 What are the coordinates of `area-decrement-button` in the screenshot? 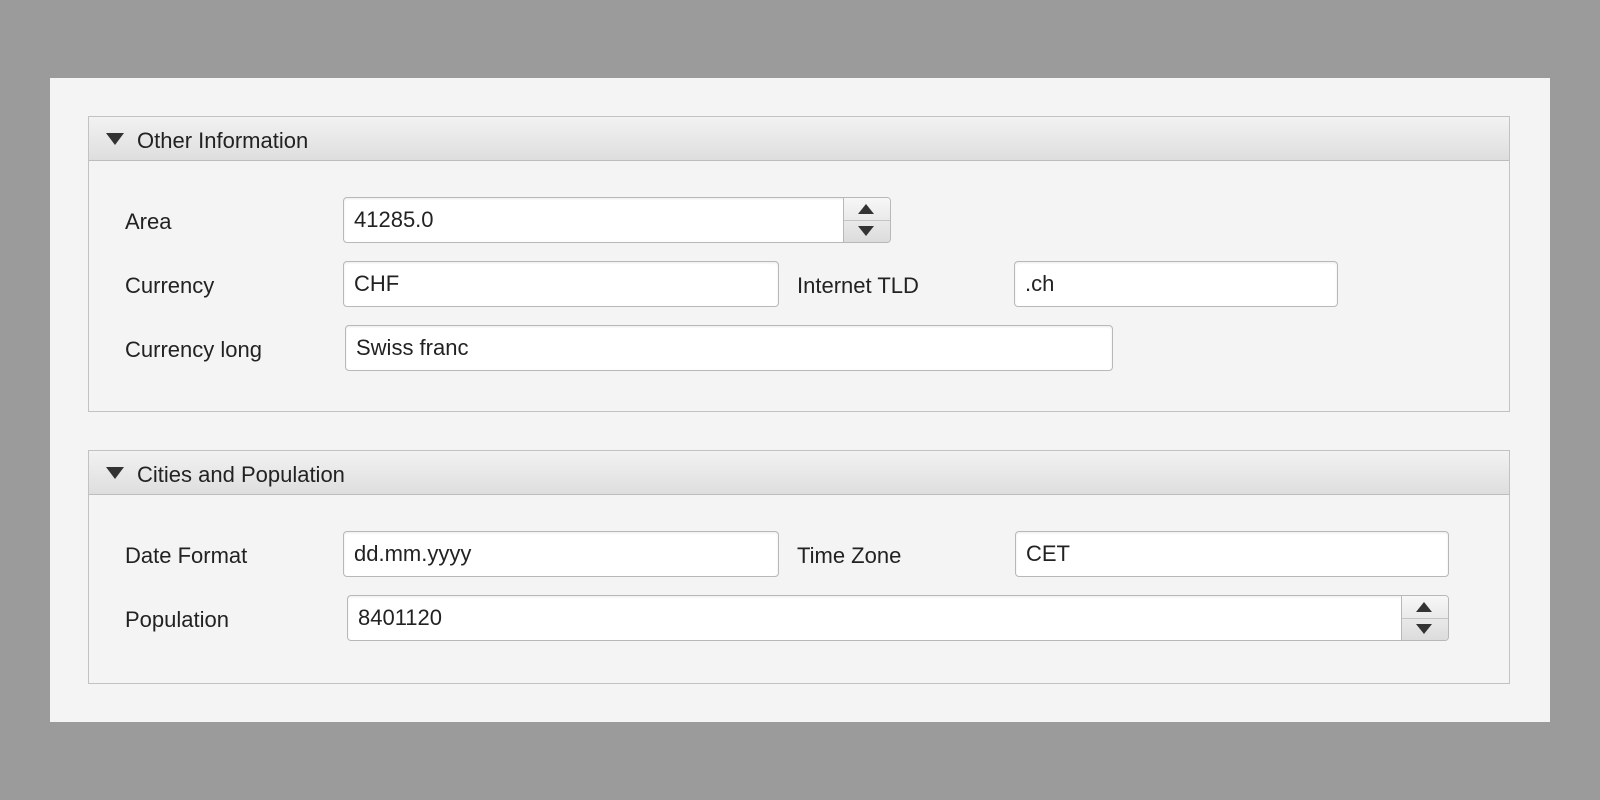 It's located at (867, 231).